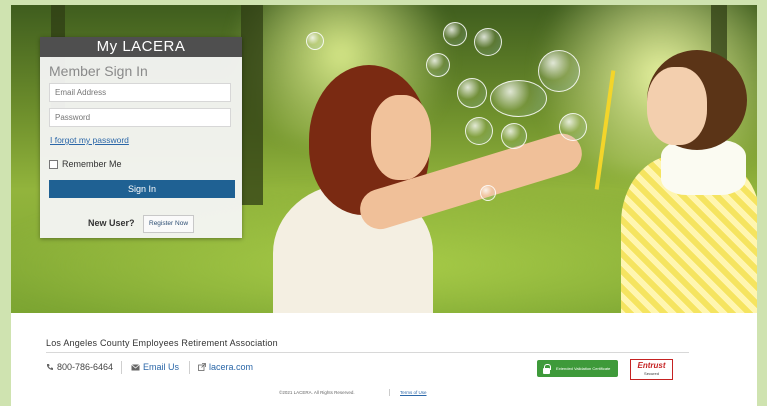 This screenshot has height=406, width=767. I want to click on ev-badge-label: Extended Validation Certificate, so click(583, 368).